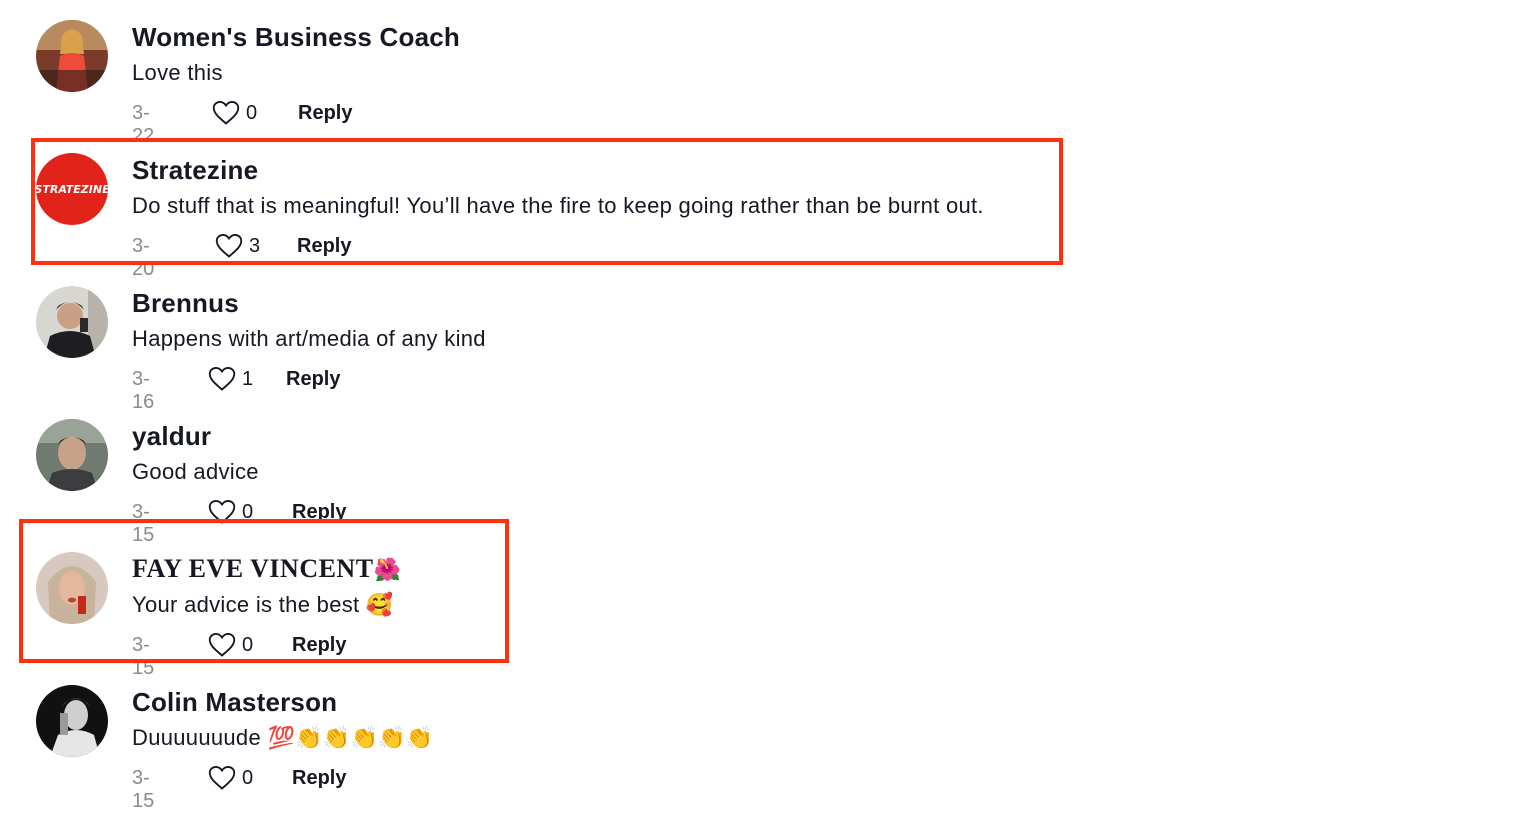 This screenshot has height=818, width=1520. Describe the element at coordinates (550, 479) in the screenshot. I see `comment-item: yaldur Good advice 3-15 0 Reply` at that location.